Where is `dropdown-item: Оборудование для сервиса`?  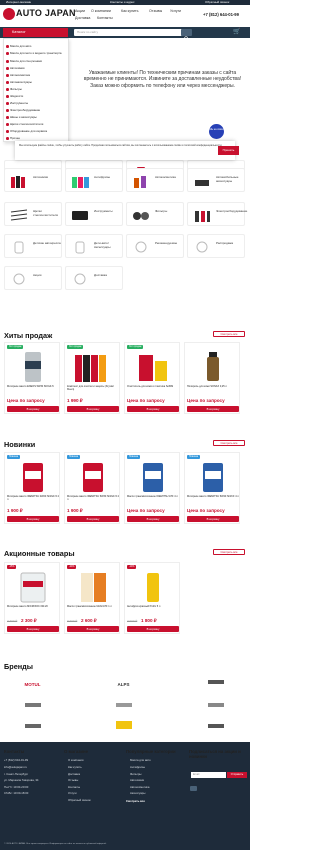 dropdown-item: Оборудование для сервиса is located at coordinates (28, 131).